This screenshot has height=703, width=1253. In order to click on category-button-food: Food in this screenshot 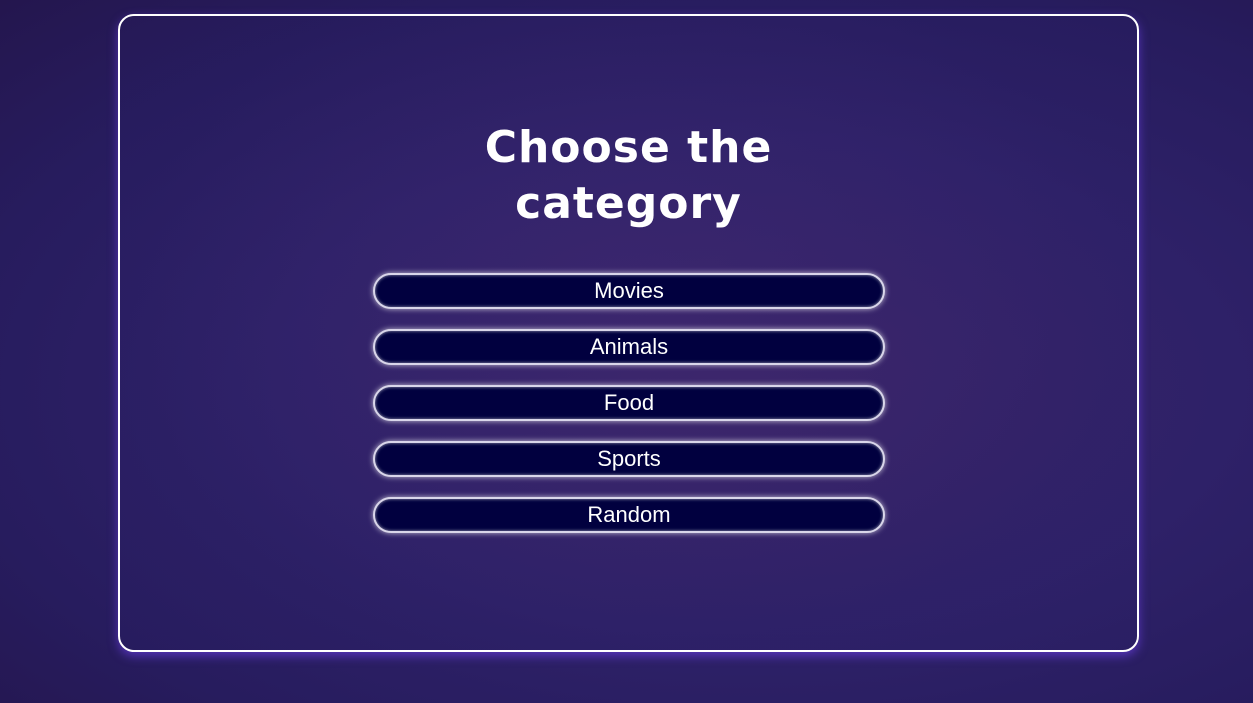, I will do `click(629, 403)`.